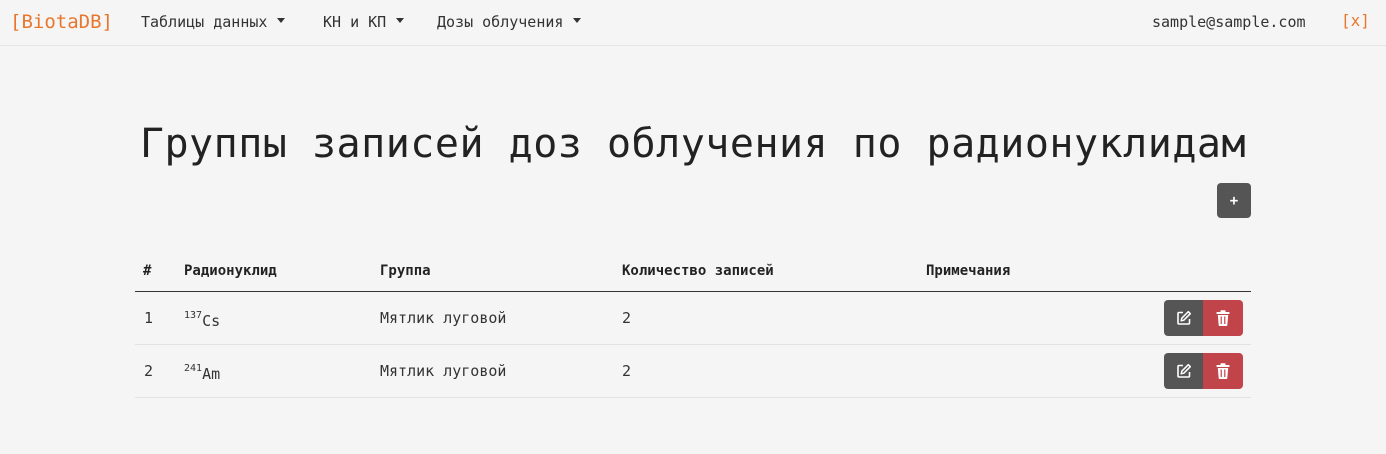  What do you see at coordinates (193, 315) in the screenshot?
I see `mass-number: 137` at bounding box center [193, 315].